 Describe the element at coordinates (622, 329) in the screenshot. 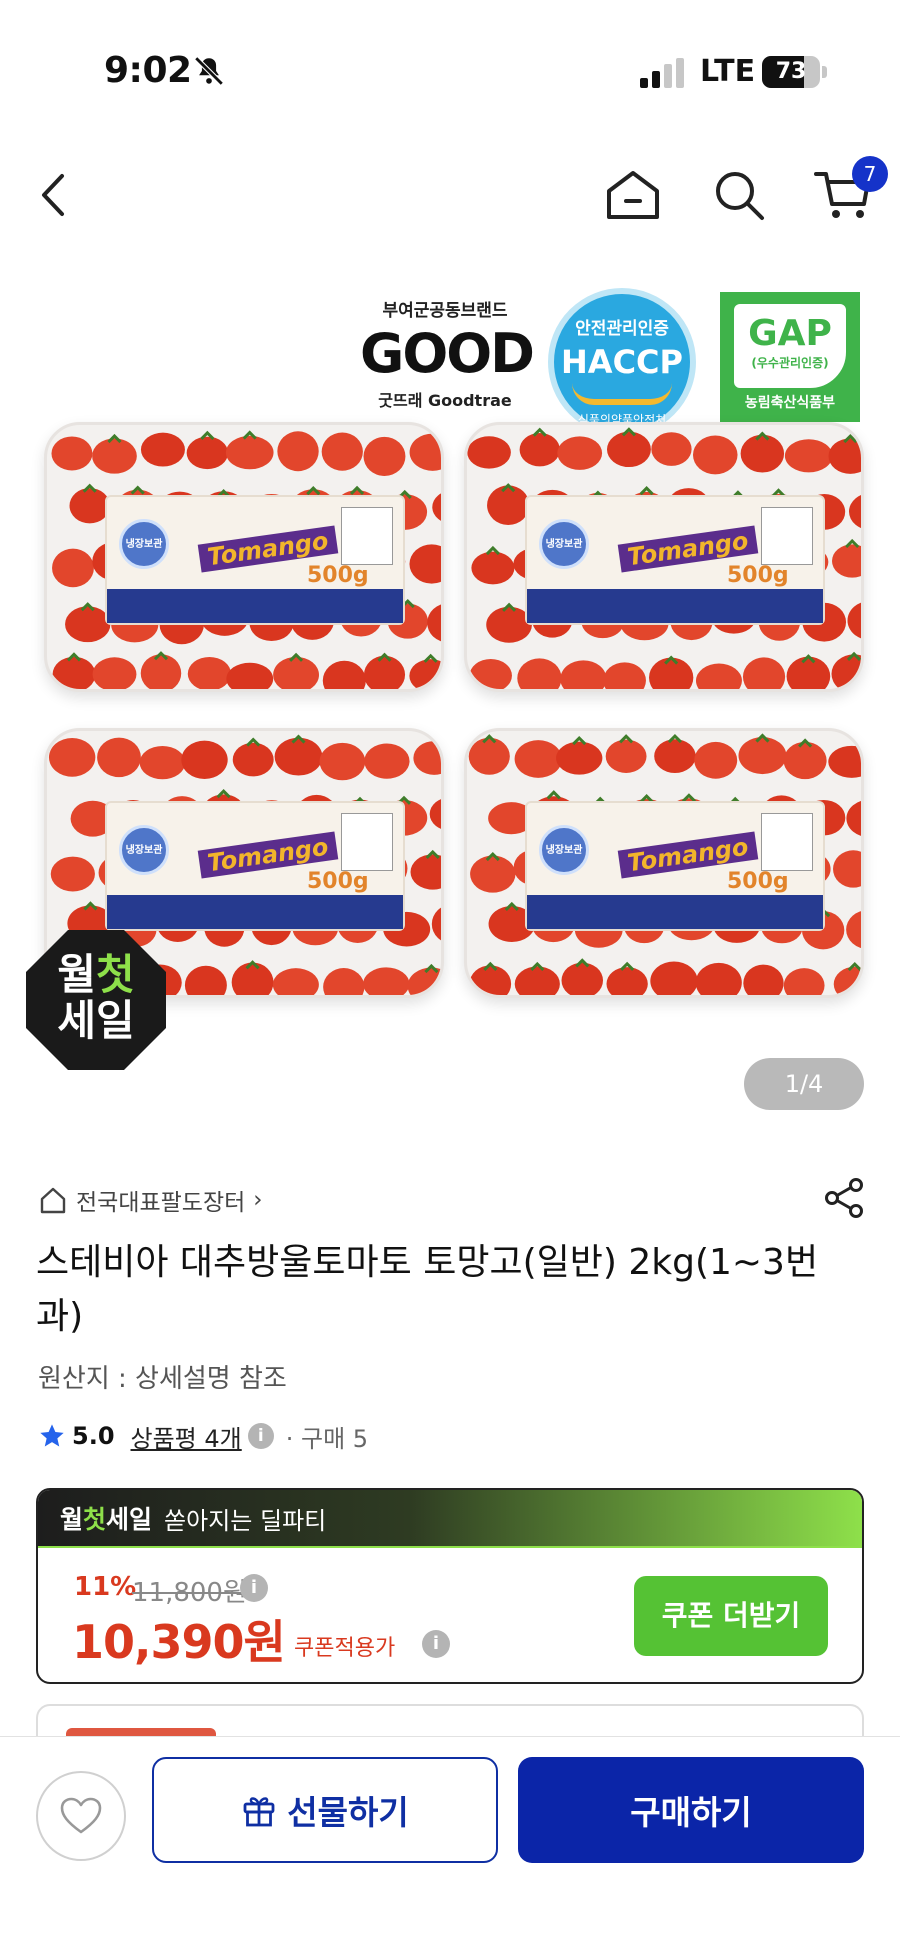

I see `haccp-top-text: 안전관리인증` at that location.